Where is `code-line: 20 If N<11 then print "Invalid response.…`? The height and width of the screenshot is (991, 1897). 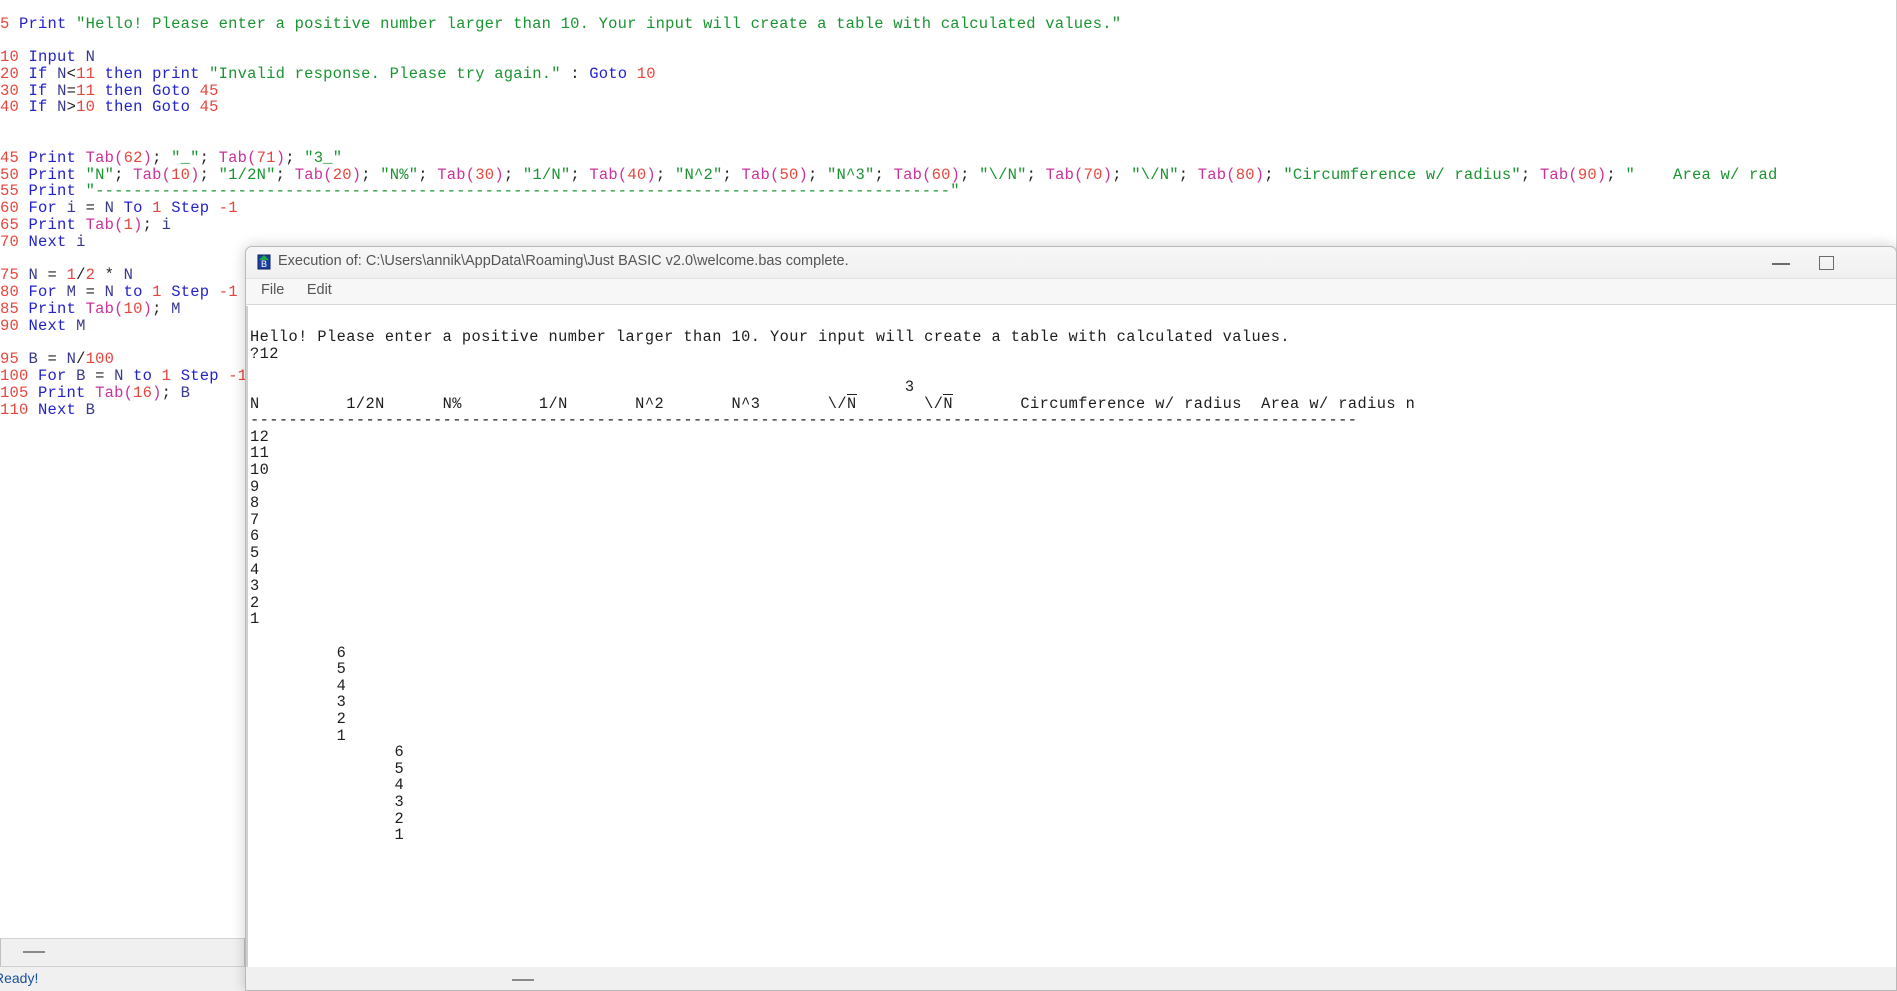
code-line: 20 If N<11 then print "Invalid response.… is located at coordinates (328, 73).